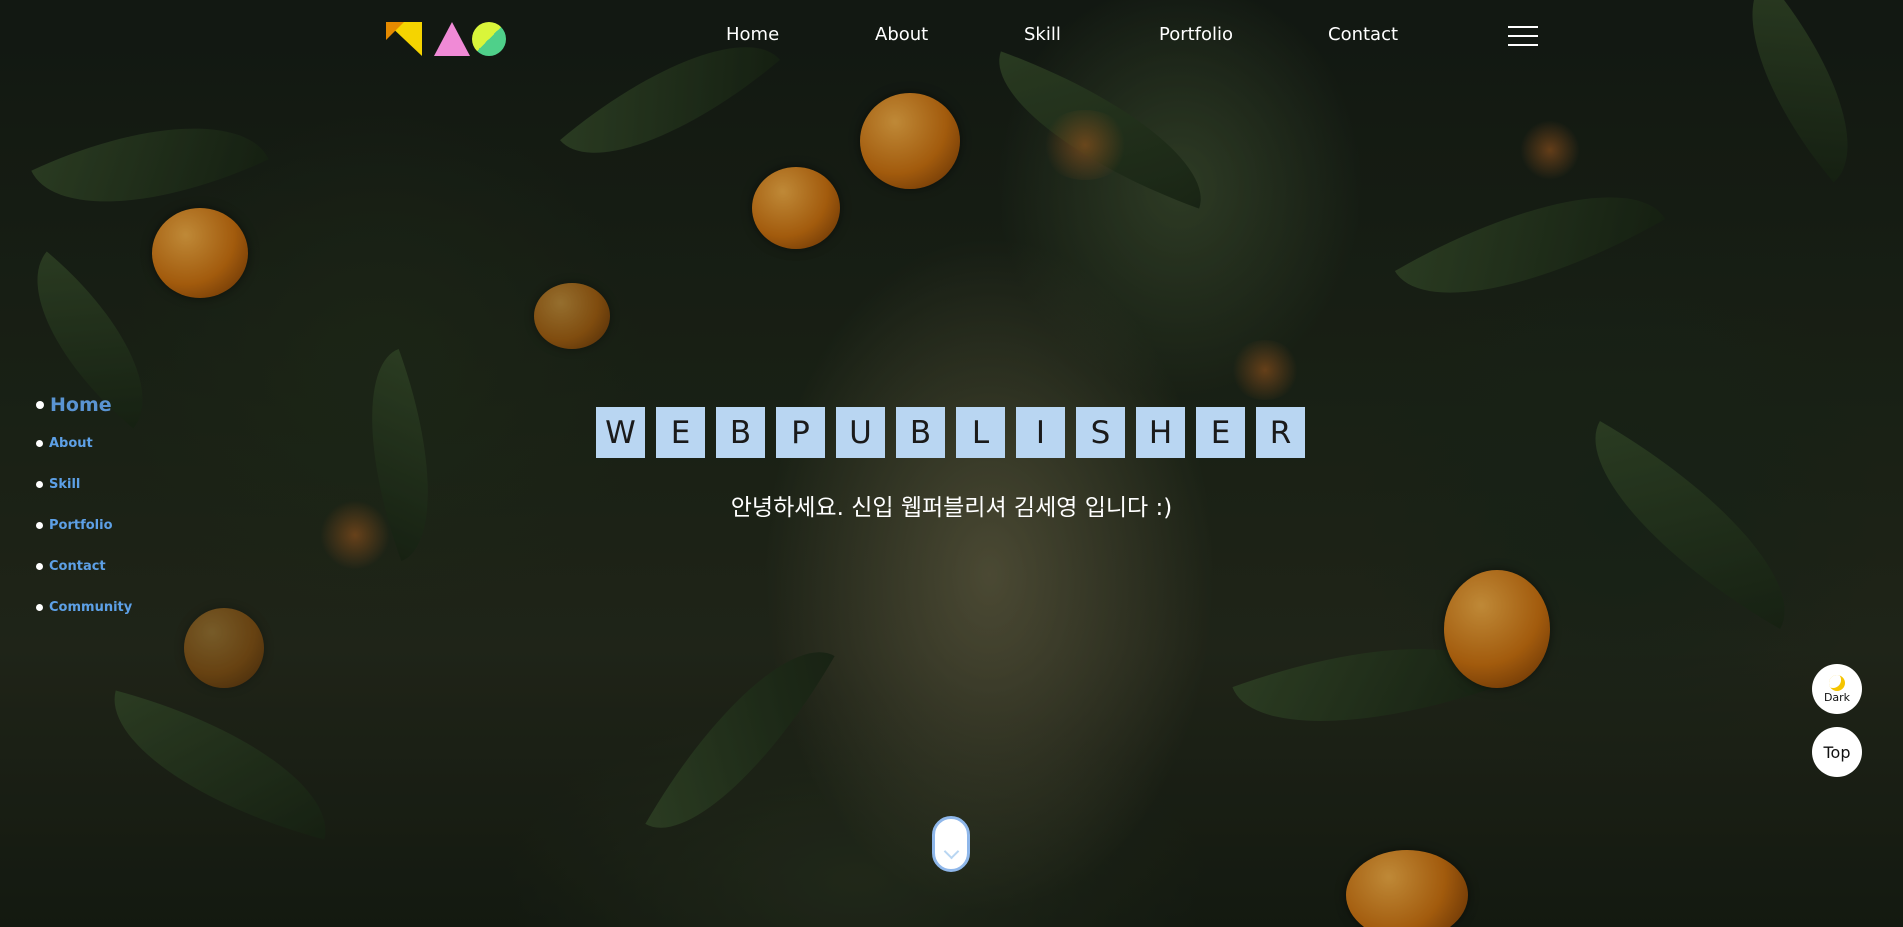 The height and width of the screenshot is (927, 1903). I want to click on side-nav-contact: Contact, so click(71, 566).